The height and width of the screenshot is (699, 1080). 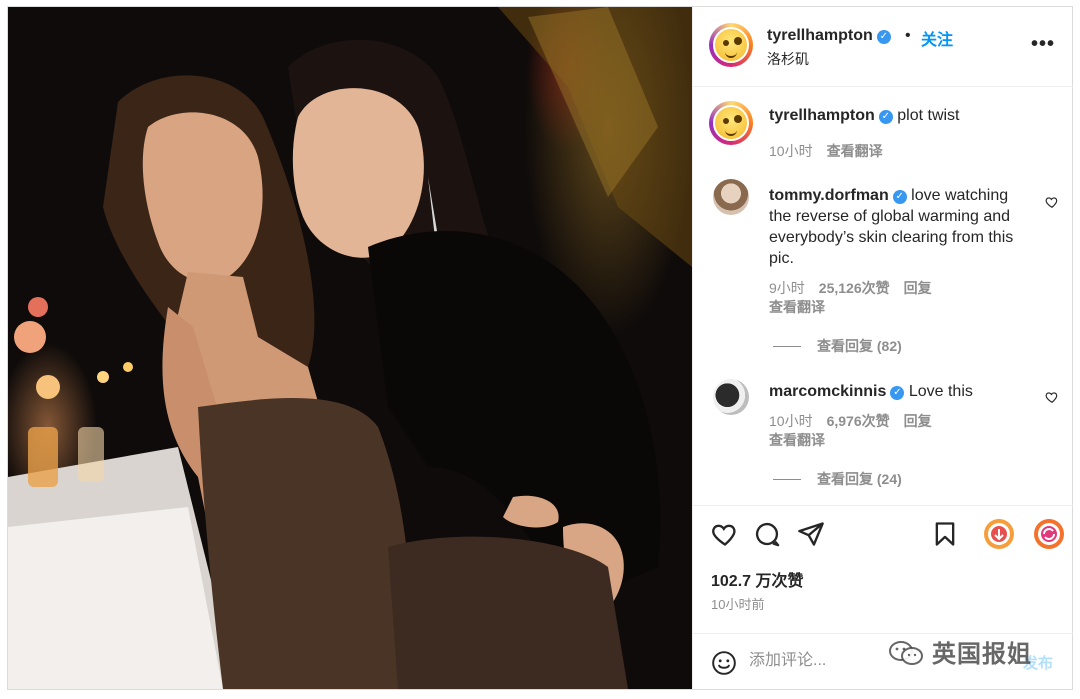 What do you see at coordinates (829, 195) in the screenshot?
I see `comment-username: tommy.dorfman` at bounding box center [829, 195].